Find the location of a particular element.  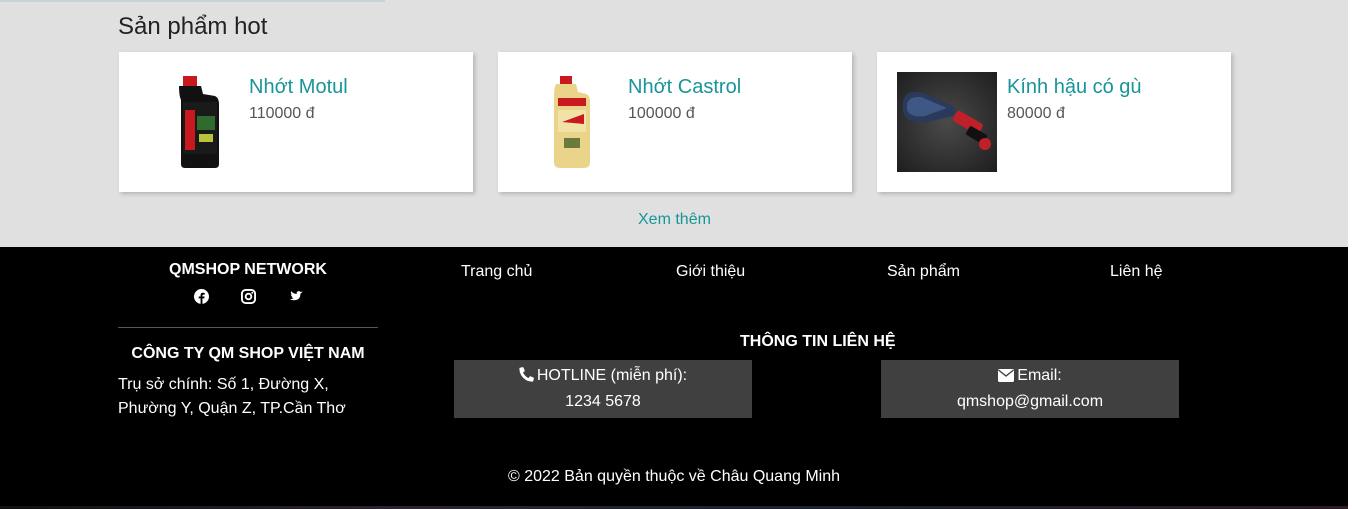

footer-brand: QMSHOP NETWORK is located at coordinates (248, 269).